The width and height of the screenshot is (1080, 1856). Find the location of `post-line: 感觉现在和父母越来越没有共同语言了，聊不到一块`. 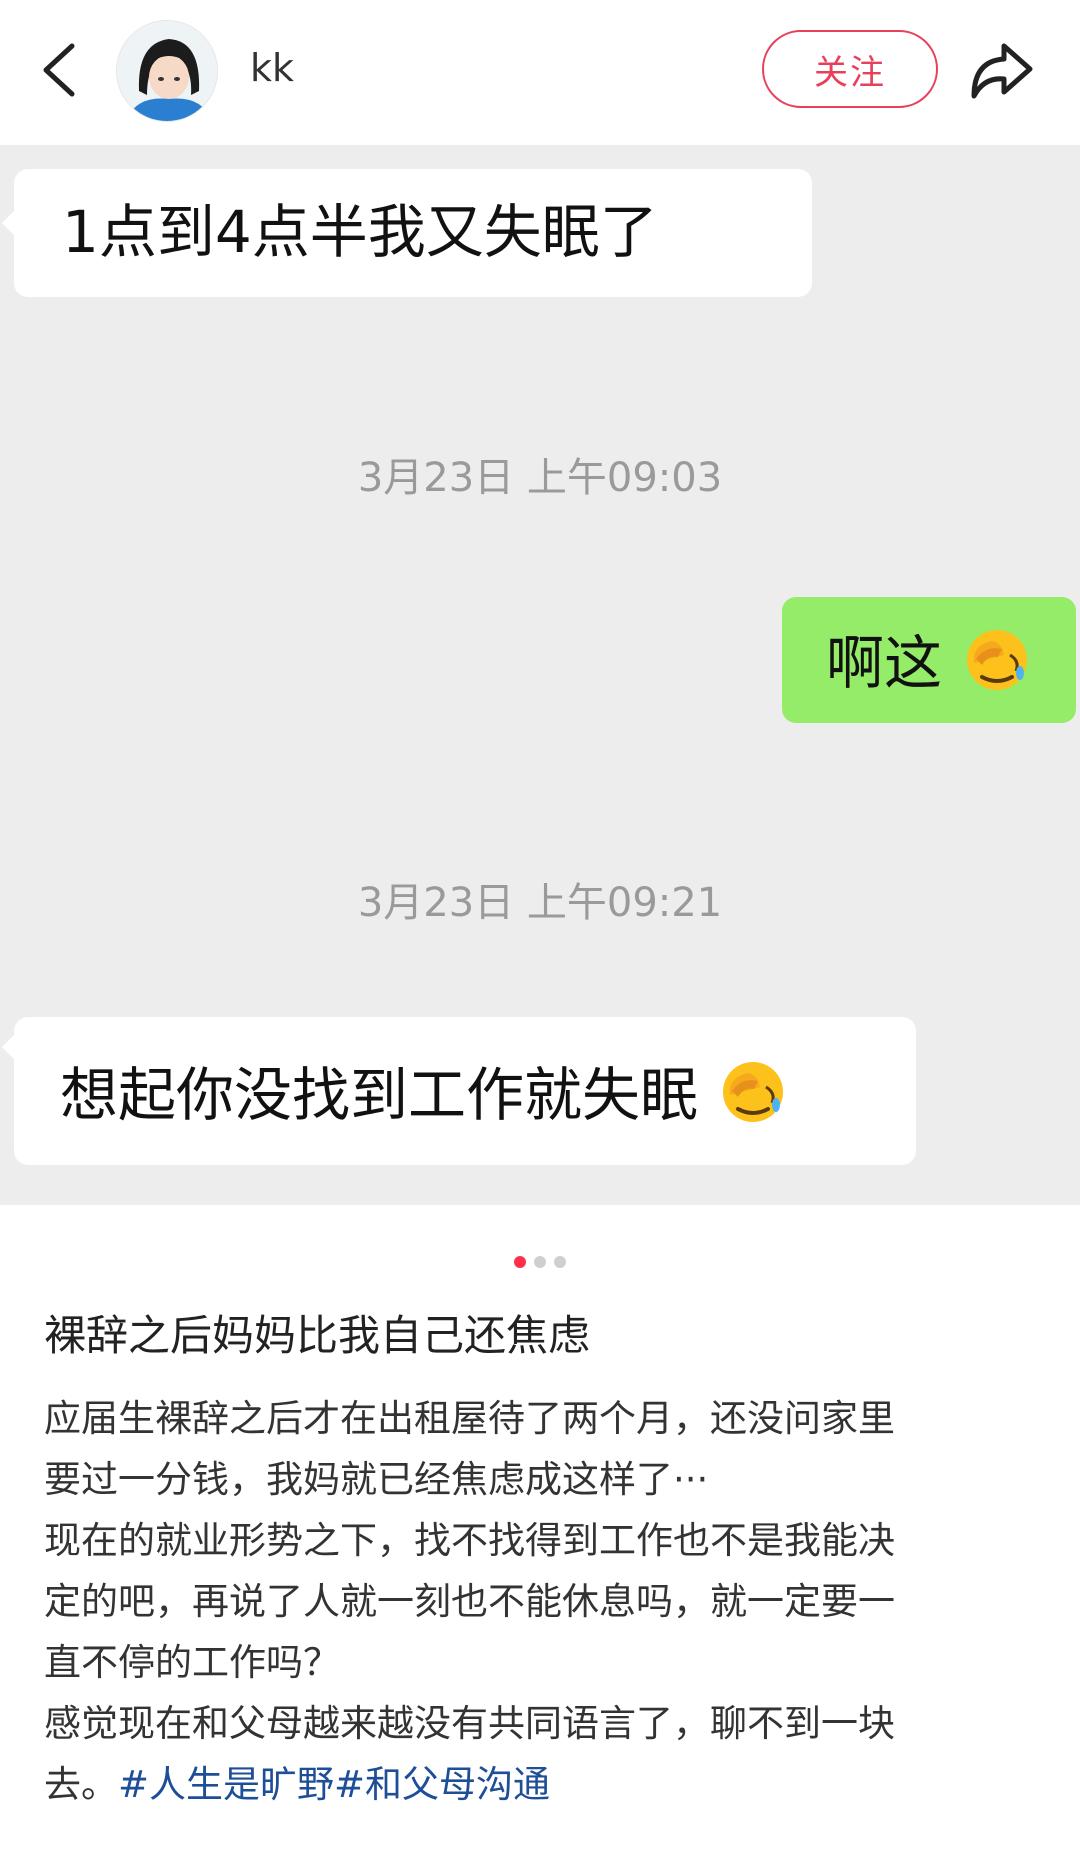

post-line: 感觉现在和父母越来越没有共同语言了，聊不到一块 is located at coordinates (469, 1723).